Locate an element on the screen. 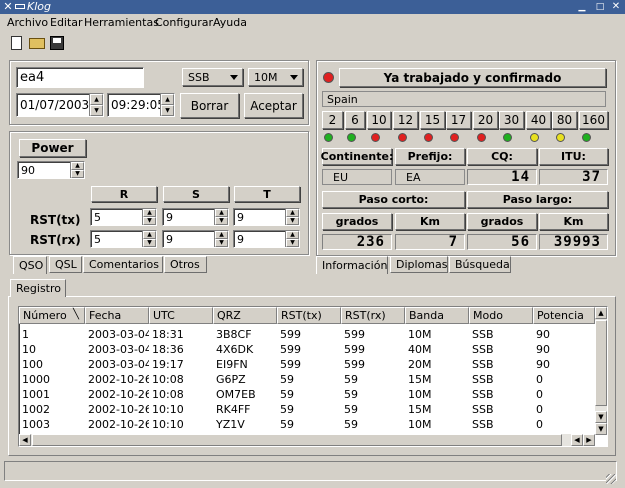 This screenshot has height=488, width=625. column-header-modo: Modo is located at coordinates (501, 315).